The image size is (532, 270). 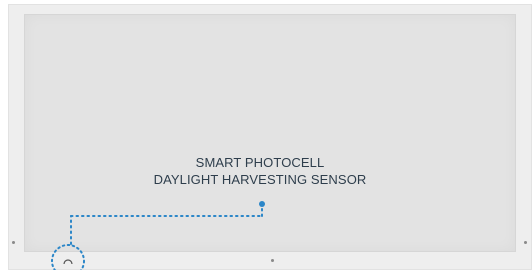 What do you see at coordinates (262, 204) in the screenshot?
I see `callout-end-dot` at bounding box center [262, 204].